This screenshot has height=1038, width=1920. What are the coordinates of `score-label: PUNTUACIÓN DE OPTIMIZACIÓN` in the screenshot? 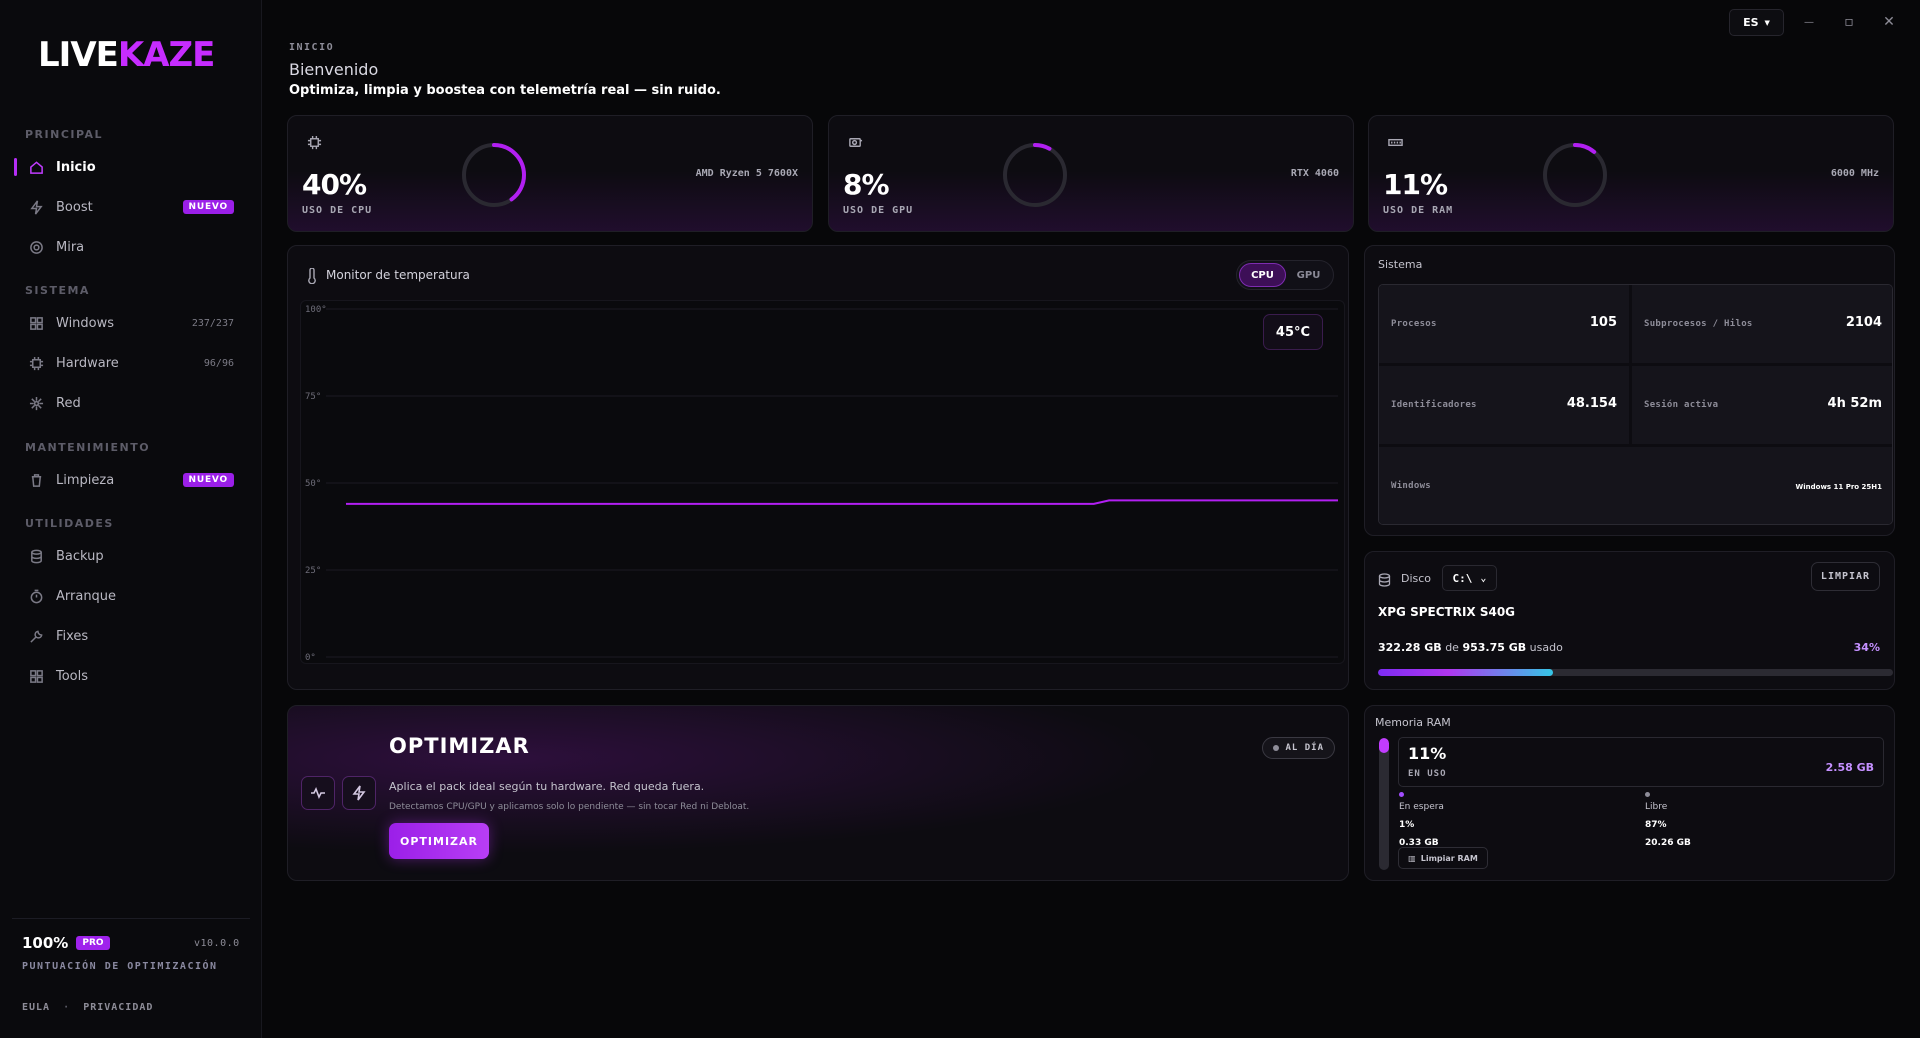 It's located at (120, 966).